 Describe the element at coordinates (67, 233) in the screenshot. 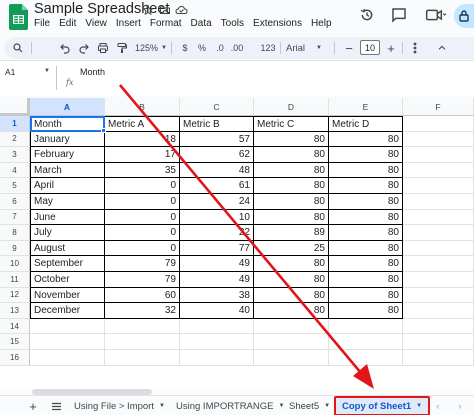

I see `cell-a8: July` at that location.